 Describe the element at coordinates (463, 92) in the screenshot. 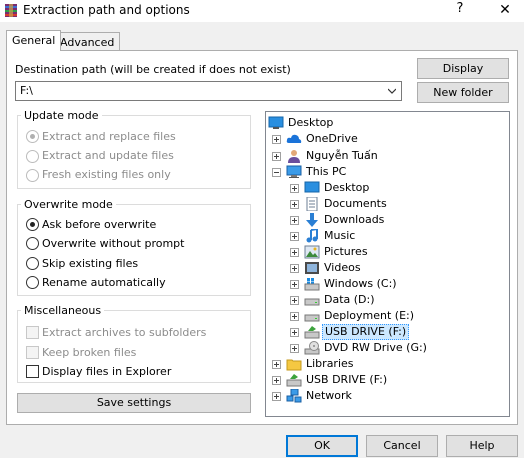

I see `new-folder-button: New folder` at that location.